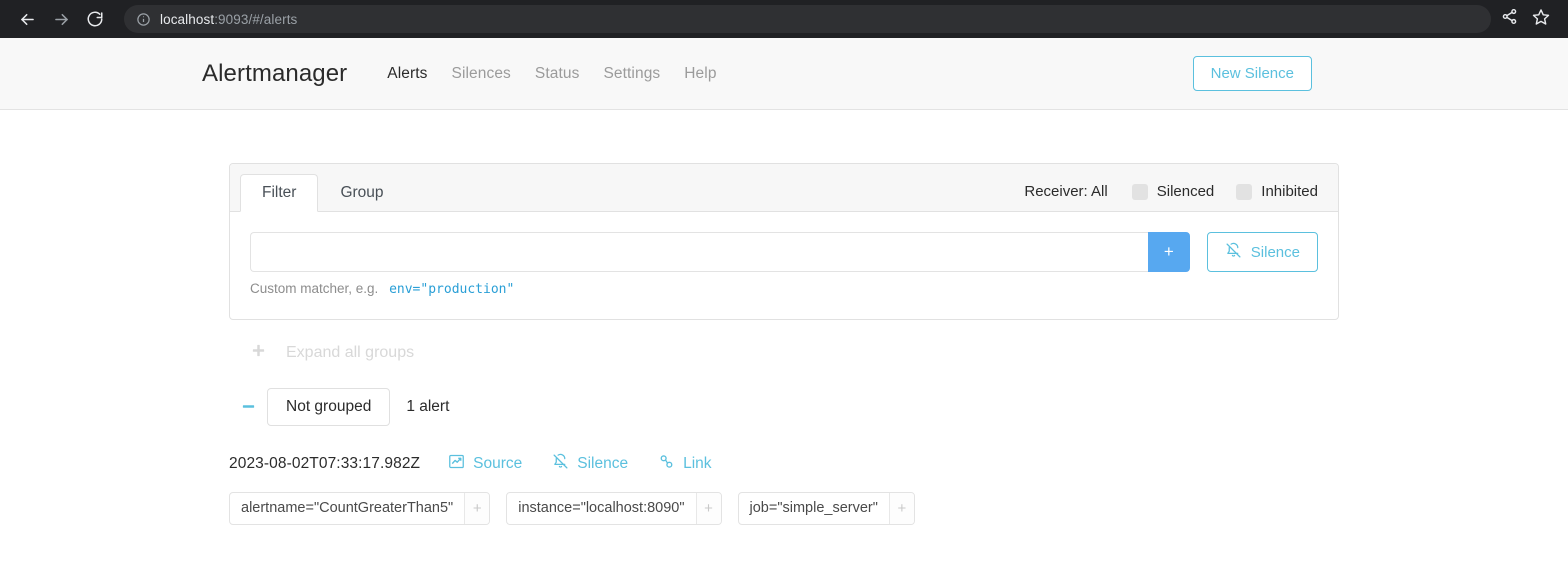  I want to click on url-path: :9093/#/alerts, so click(256, 19).